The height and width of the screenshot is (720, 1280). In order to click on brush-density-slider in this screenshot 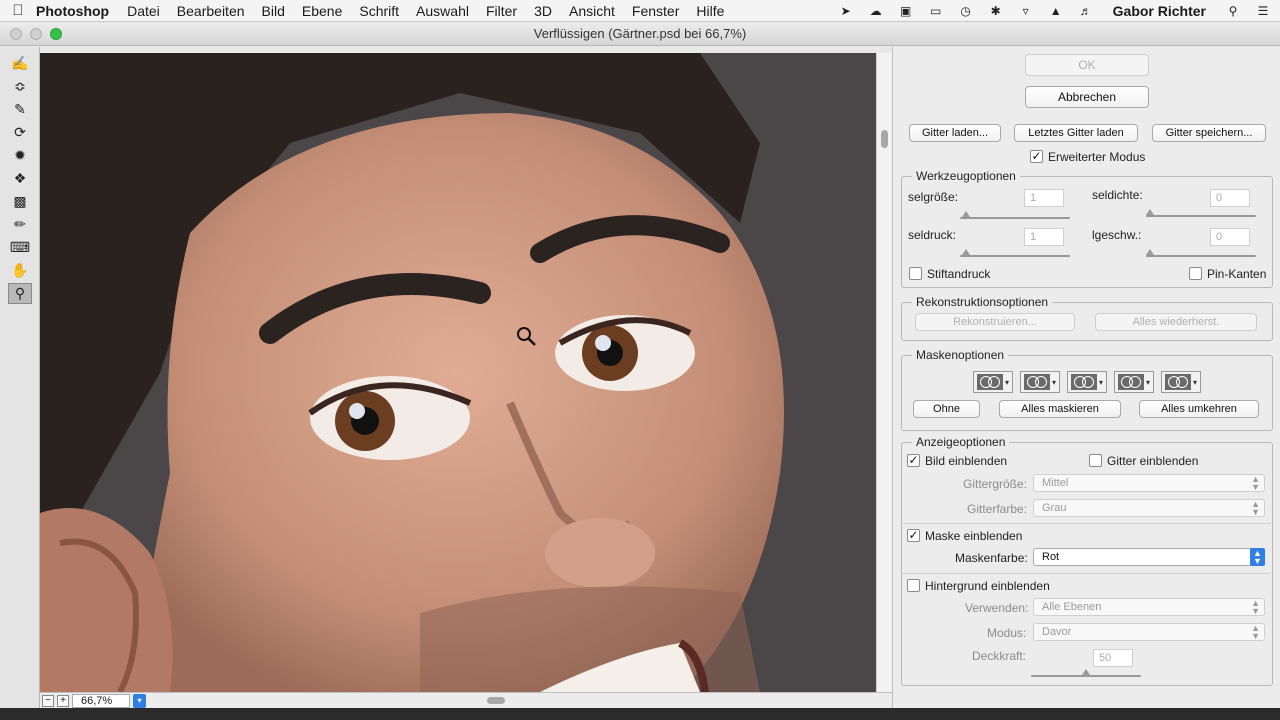, I will do `click(1201, 216)`.